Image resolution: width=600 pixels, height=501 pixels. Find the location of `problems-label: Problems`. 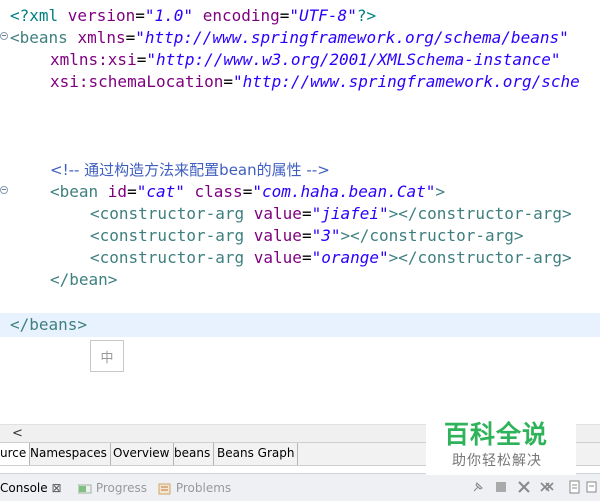

problems-label: Problems is located at coordinates (203, 488).